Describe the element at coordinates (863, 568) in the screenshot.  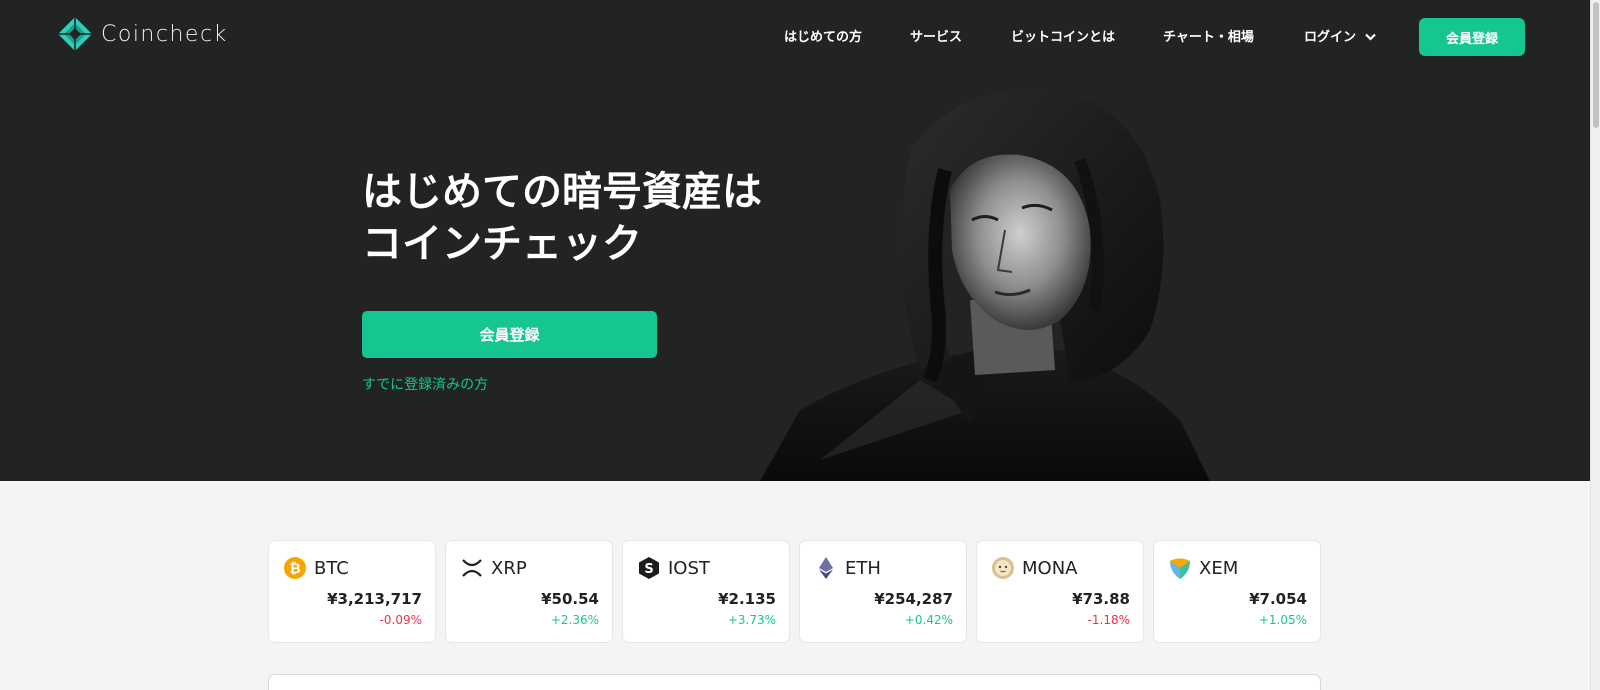
I see `coin-symbol: ETH` at that location.